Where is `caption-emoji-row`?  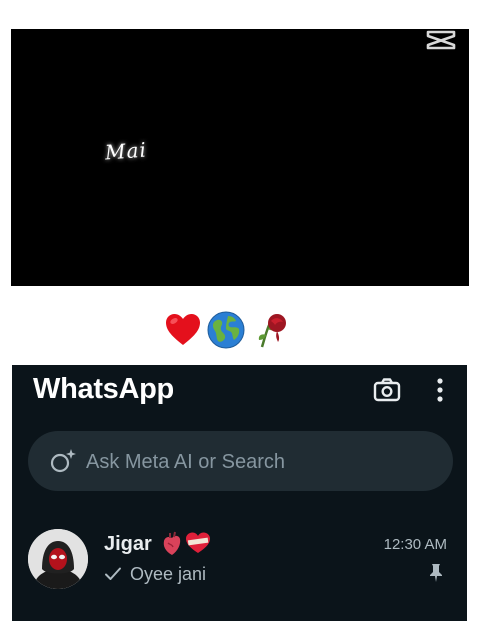 caption-emoji-row is located at coordinates (228, 330).